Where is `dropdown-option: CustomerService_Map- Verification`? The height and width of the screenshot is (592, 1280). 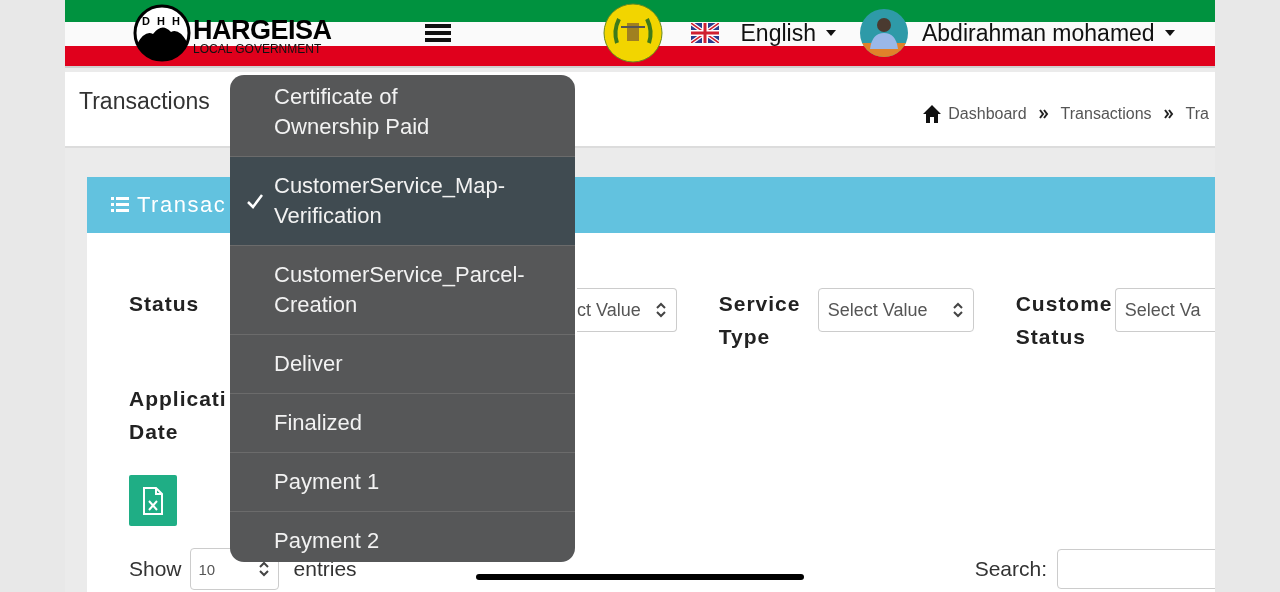 dropdown-option: CustomerService_Map- Verification is located at coordinates (402, 201).